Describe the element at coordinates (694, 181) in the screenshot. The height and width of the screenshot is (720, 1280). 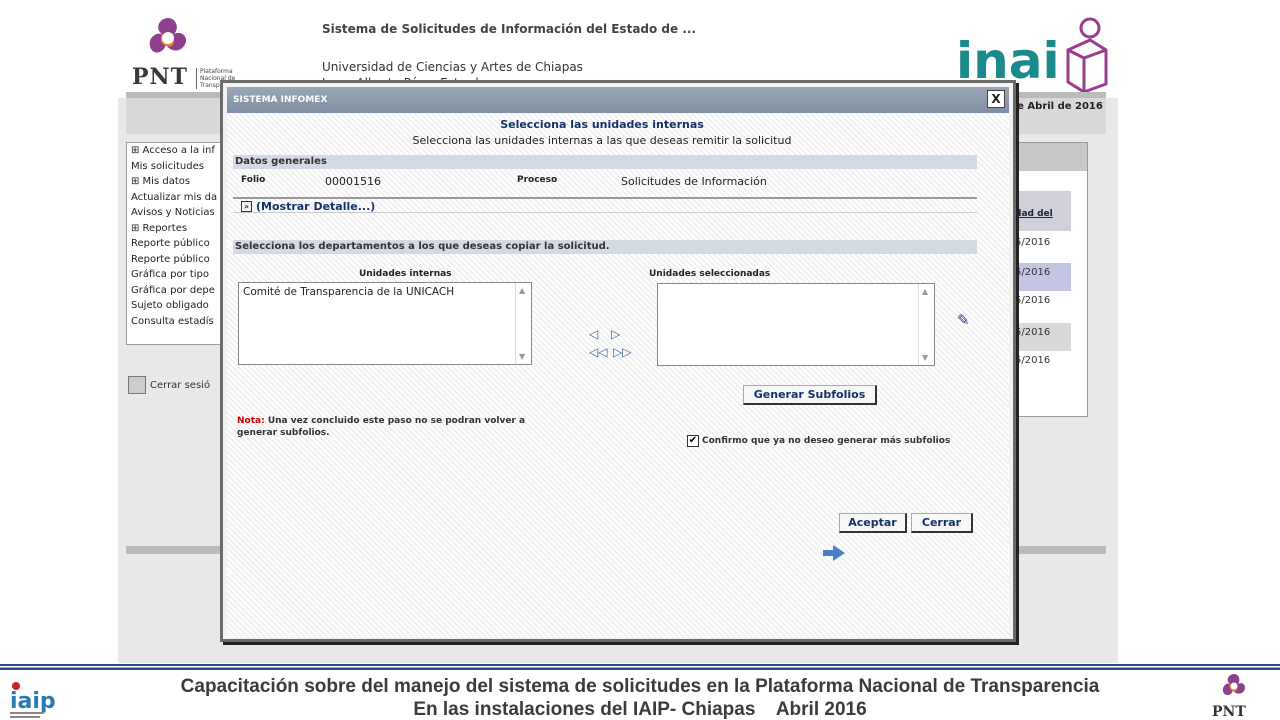
I see `proceso-value: Solicitudes de Información` at that location.